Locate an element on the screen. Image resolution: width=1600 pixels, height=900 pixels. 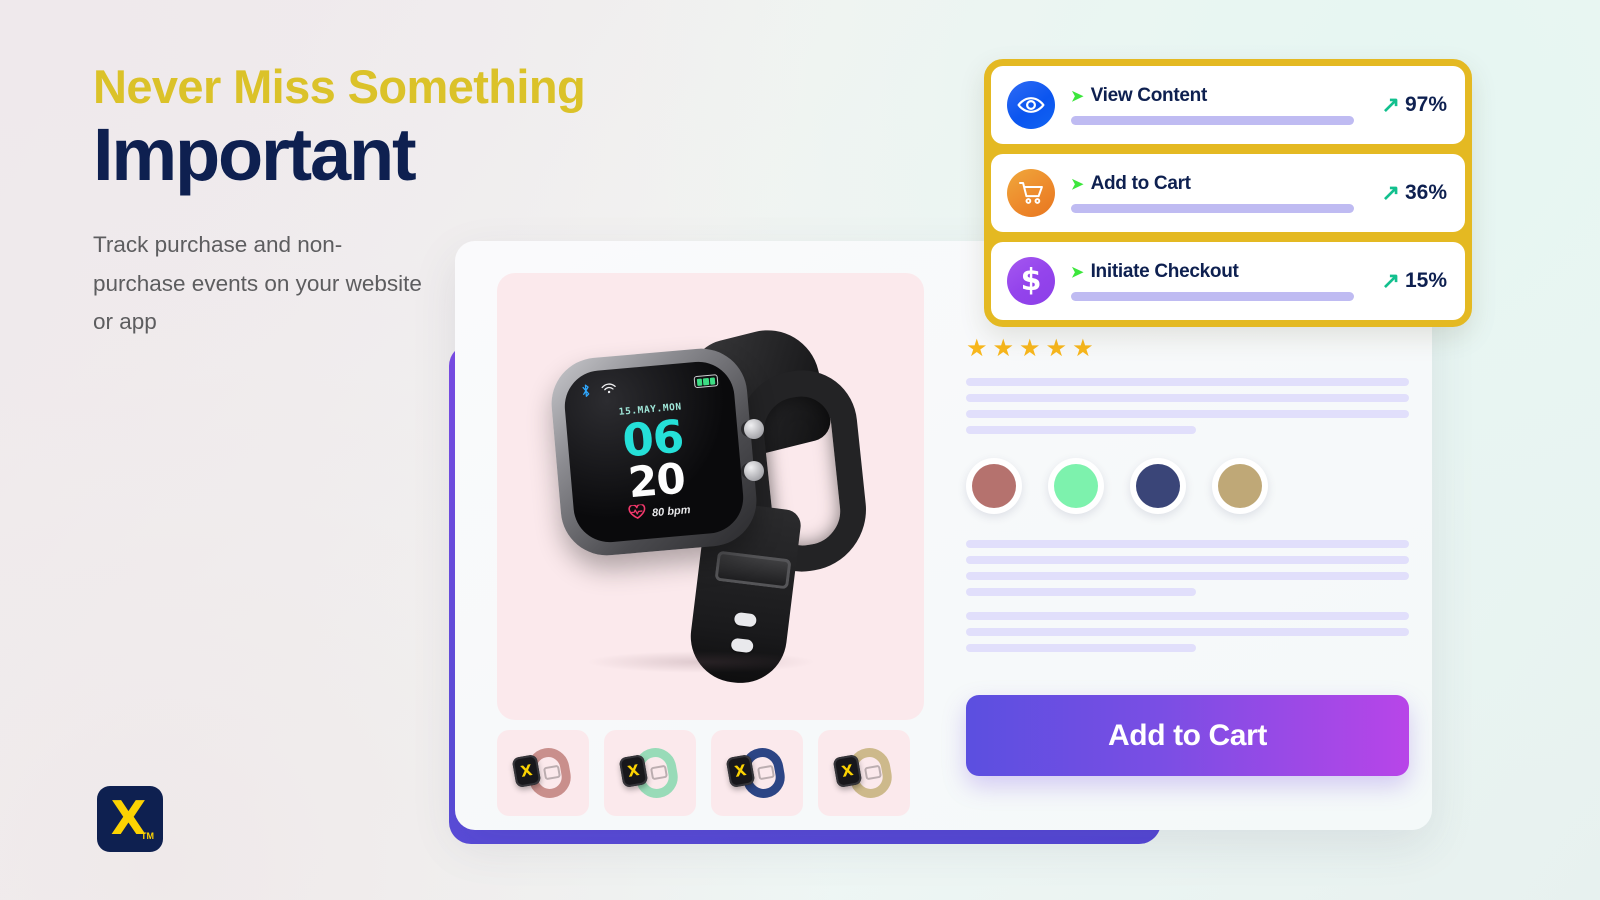
metric-card-view-content: ➤ View Content ↗ 97% is located at coordinates (1228, 105).